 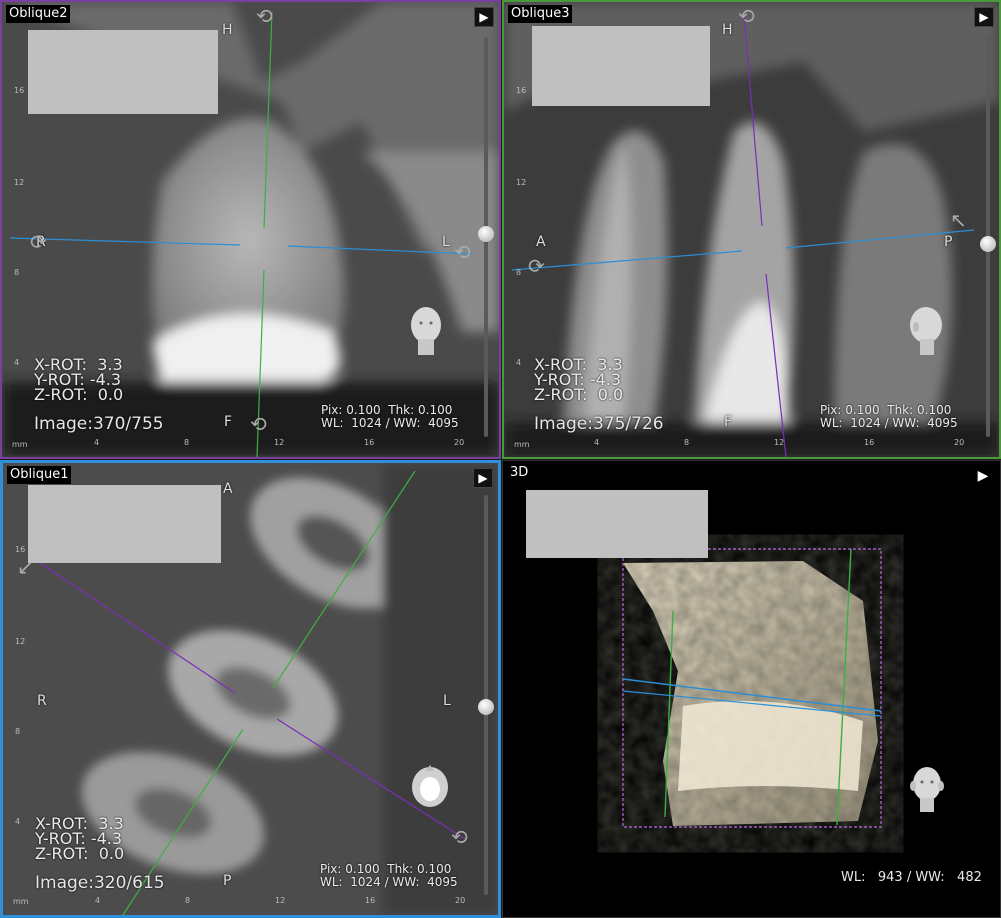 What do you see at coordinates (541, 242) in the screenshot?
I see `orientation-left: A` at bounding box center [541, 242].